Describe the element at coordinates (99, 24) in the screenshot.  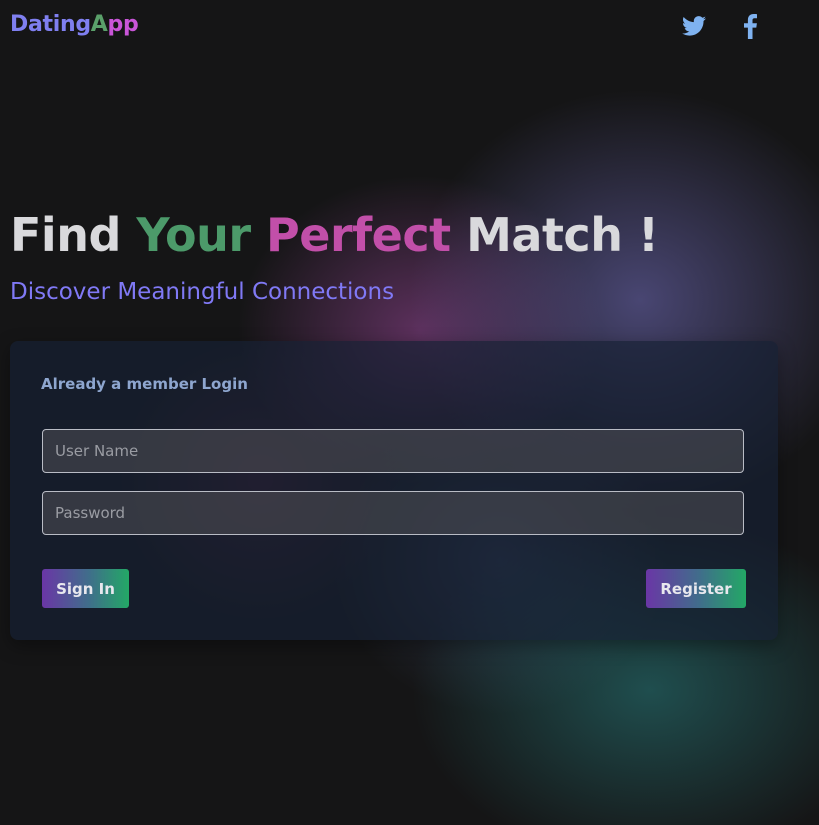
I see `logo-text-part2: A` at that location.